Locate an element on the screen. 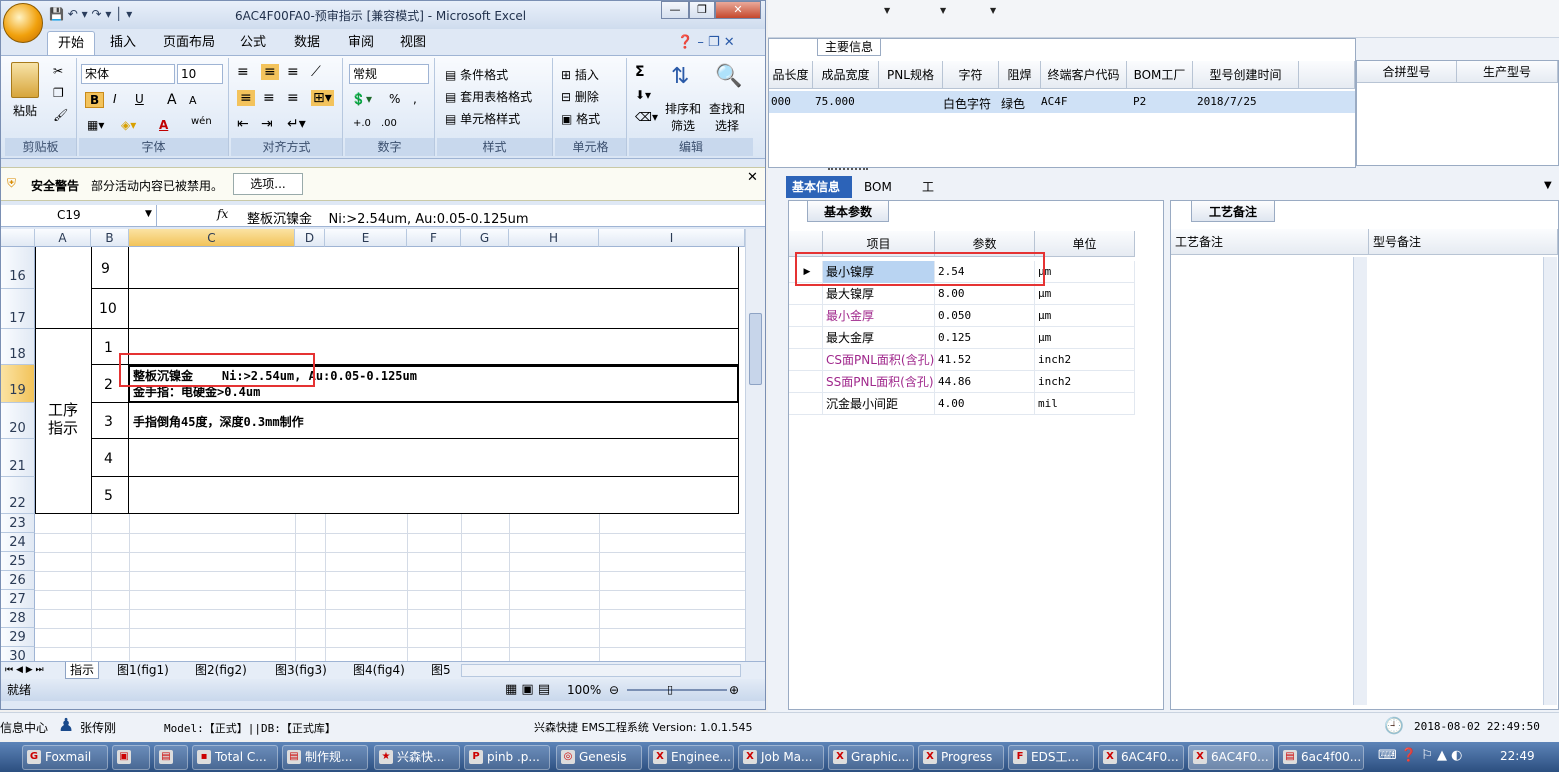  minimize-icon: — is located at coordinates (675, 10).